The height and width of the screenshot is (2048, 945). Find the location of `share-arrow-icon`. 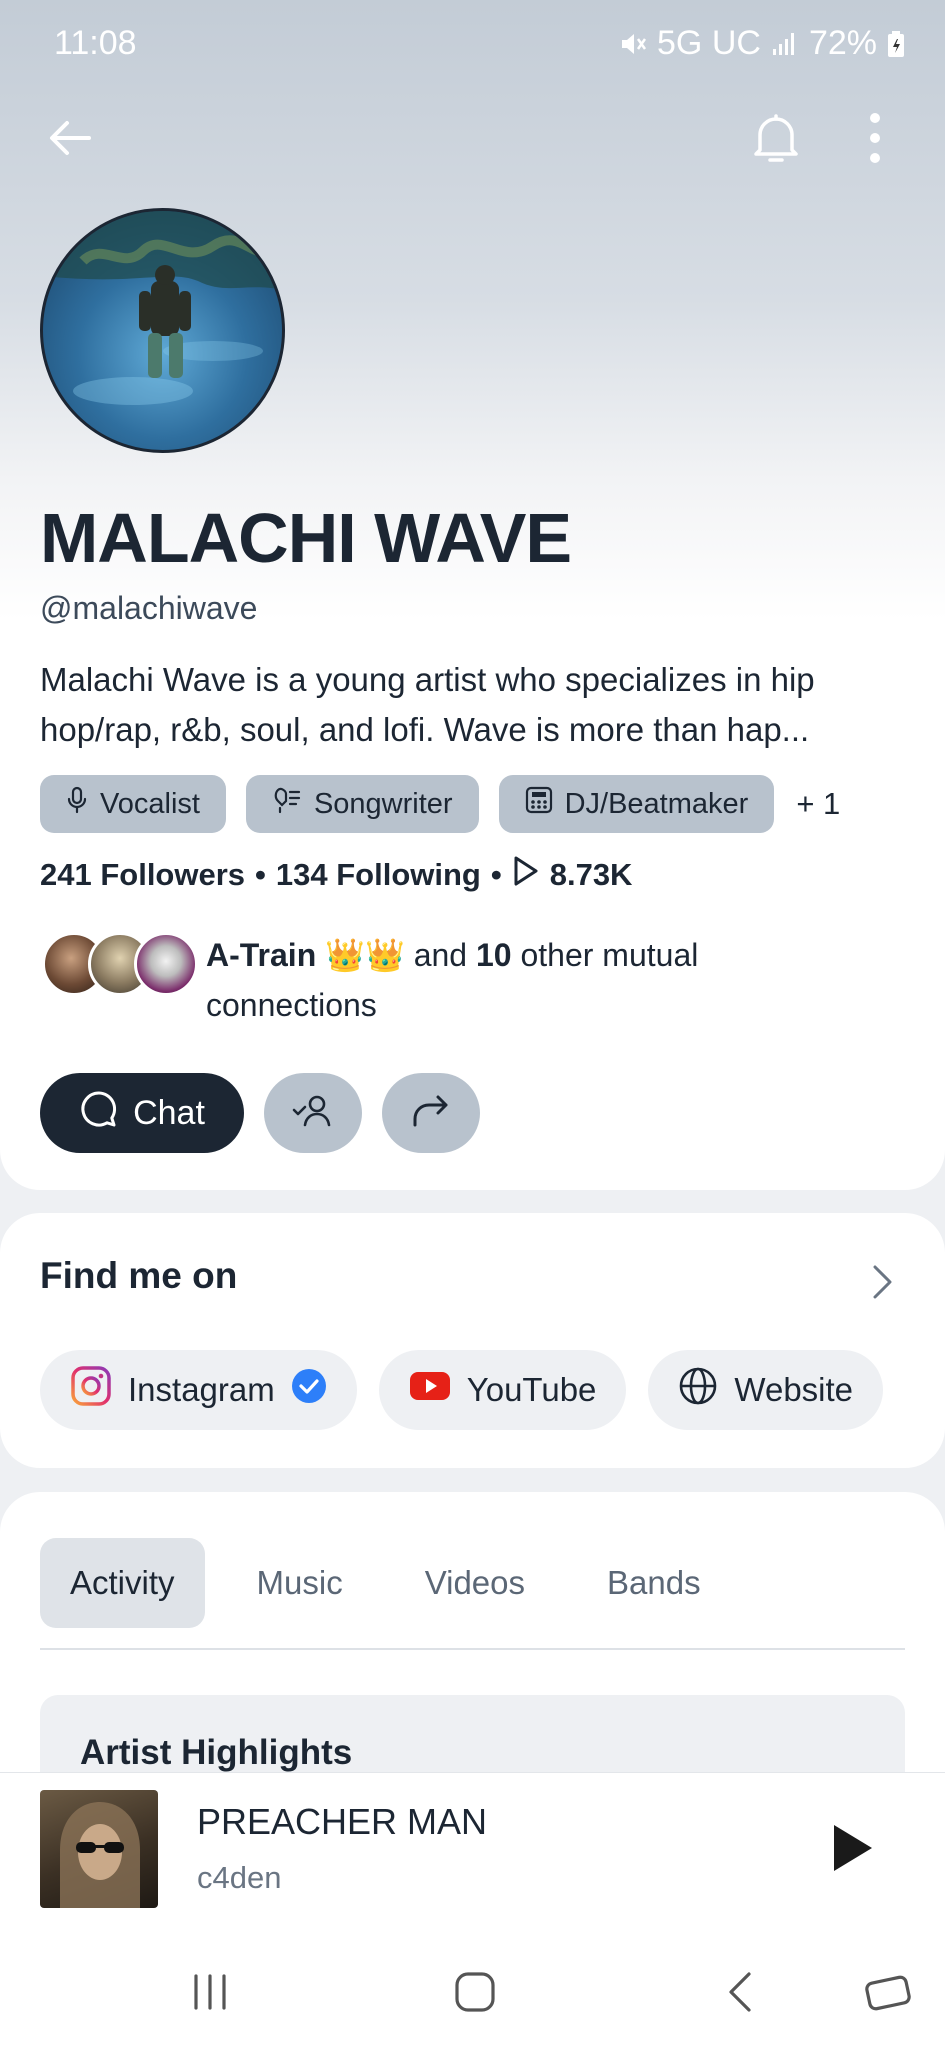

share-arrow-icon is located at coordinates (431, 1113).